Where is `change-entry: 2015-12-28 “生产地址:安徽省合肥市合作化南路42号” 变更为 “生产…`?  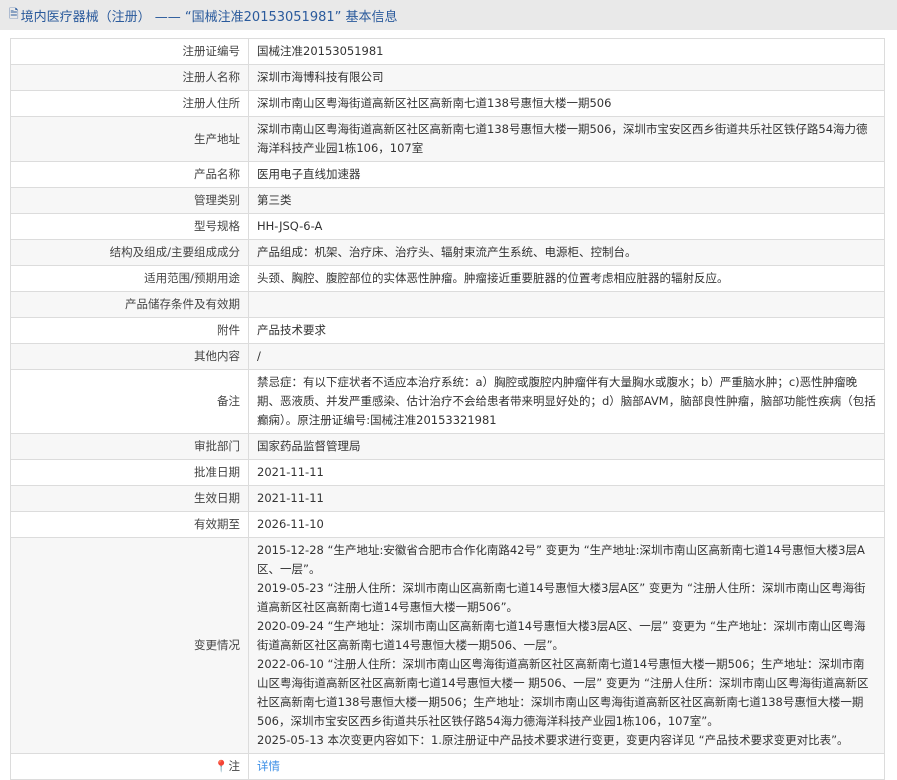 change-entry: 2015-12-28 “生产地址:安徽省合肥市合作化南路42号” 变更为 “生产… is located at coordinates (561, 559).